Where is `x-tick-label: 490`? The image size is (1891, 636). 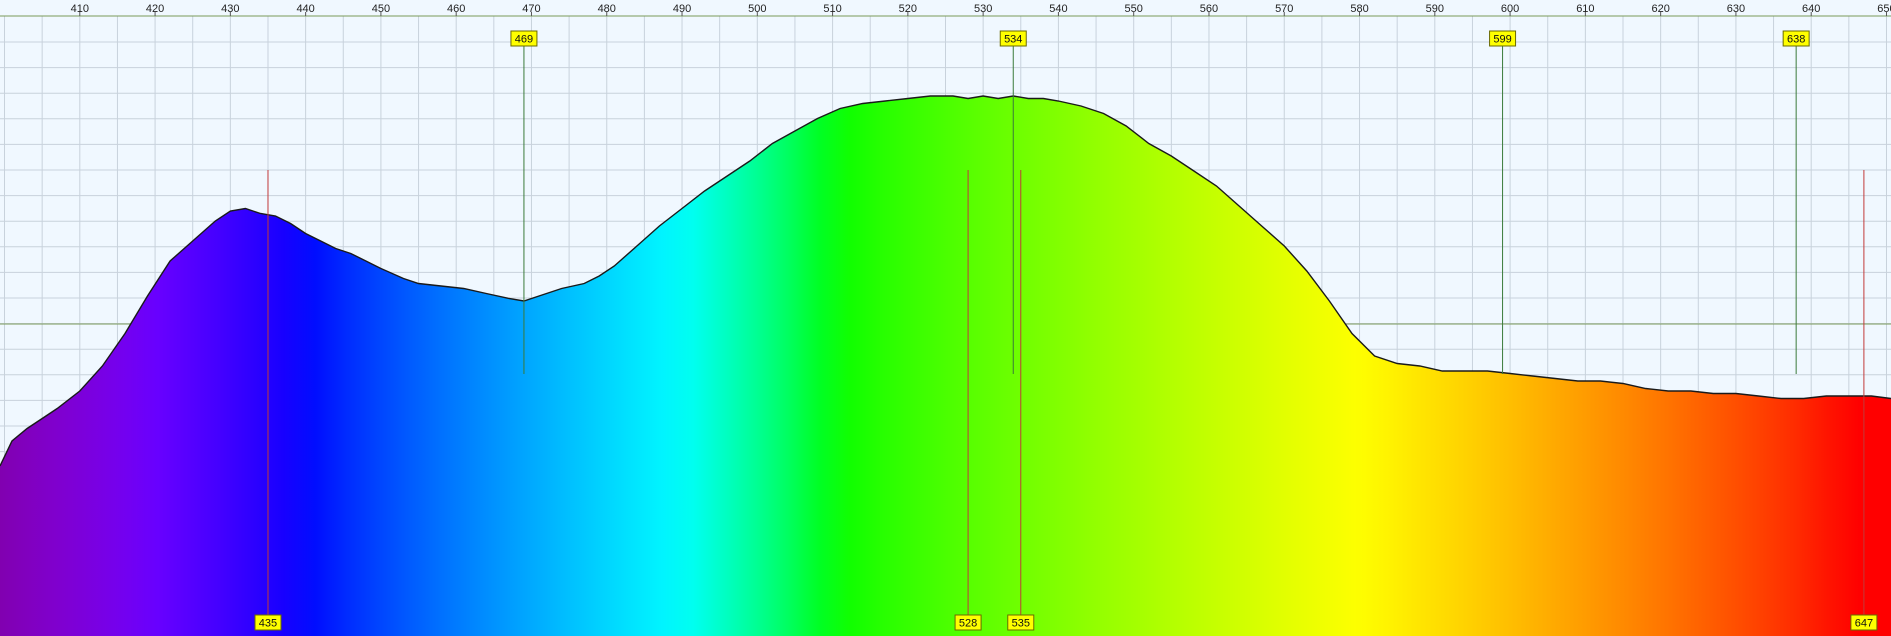 x-tick-label: 490 is located at coordinates (682, 9).